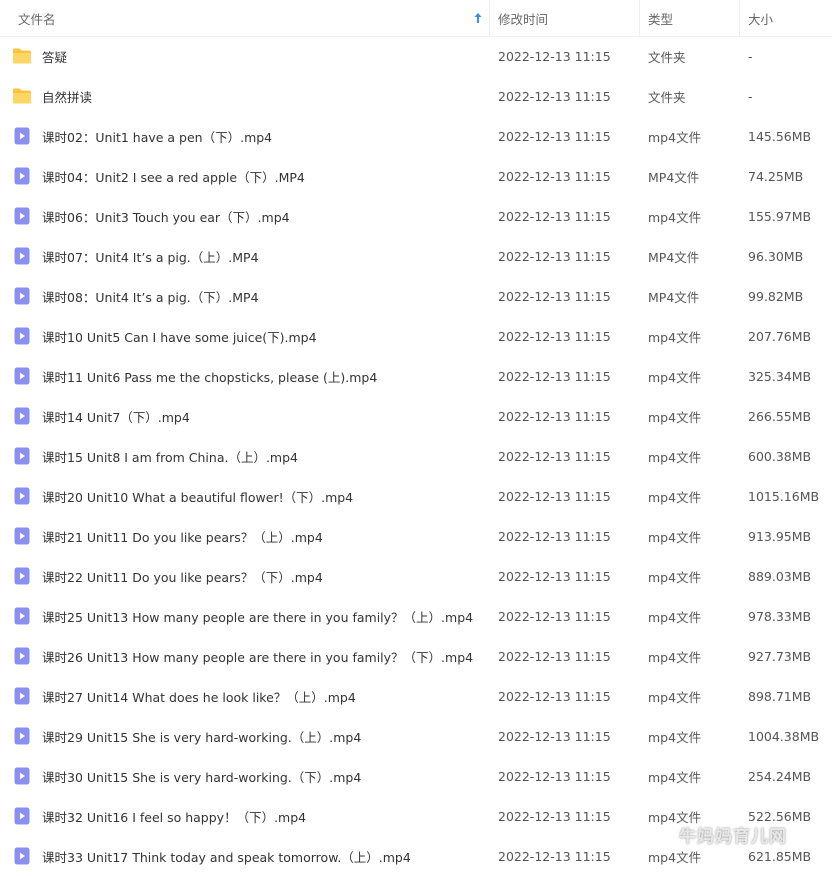  I want to click on file-name-cell: 课时32 Unit16 I feel so happy！（下）.mp4, so click(245, 816).